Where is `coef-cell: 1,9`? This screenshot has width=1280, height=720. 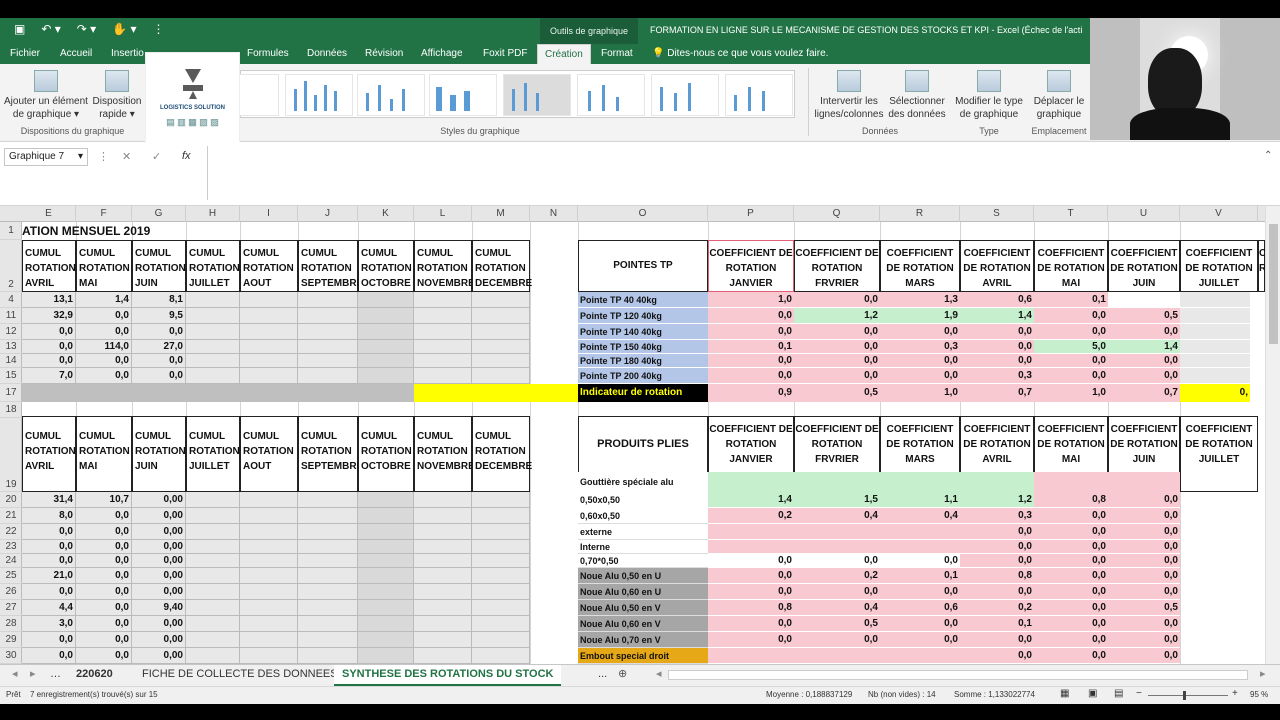
coef-cell: 1,9 is located at coordinates (920, 316).